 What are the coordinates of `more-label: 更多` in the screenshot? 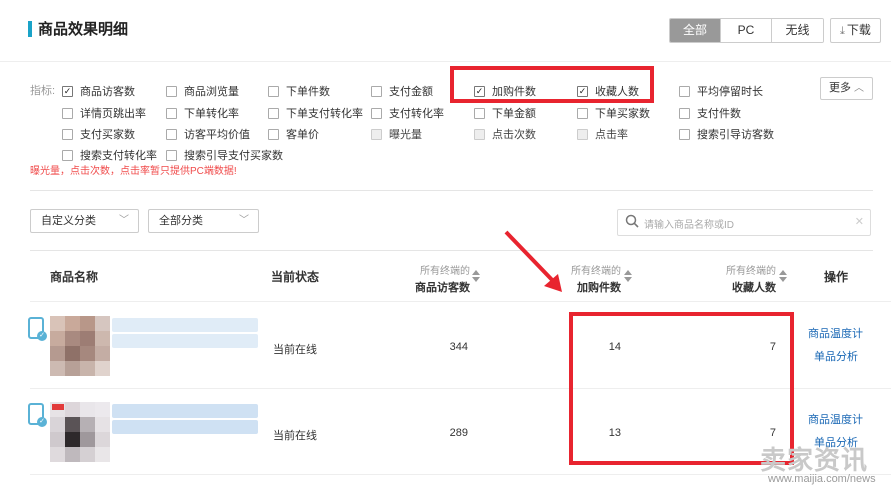 It's located at (839, 88).